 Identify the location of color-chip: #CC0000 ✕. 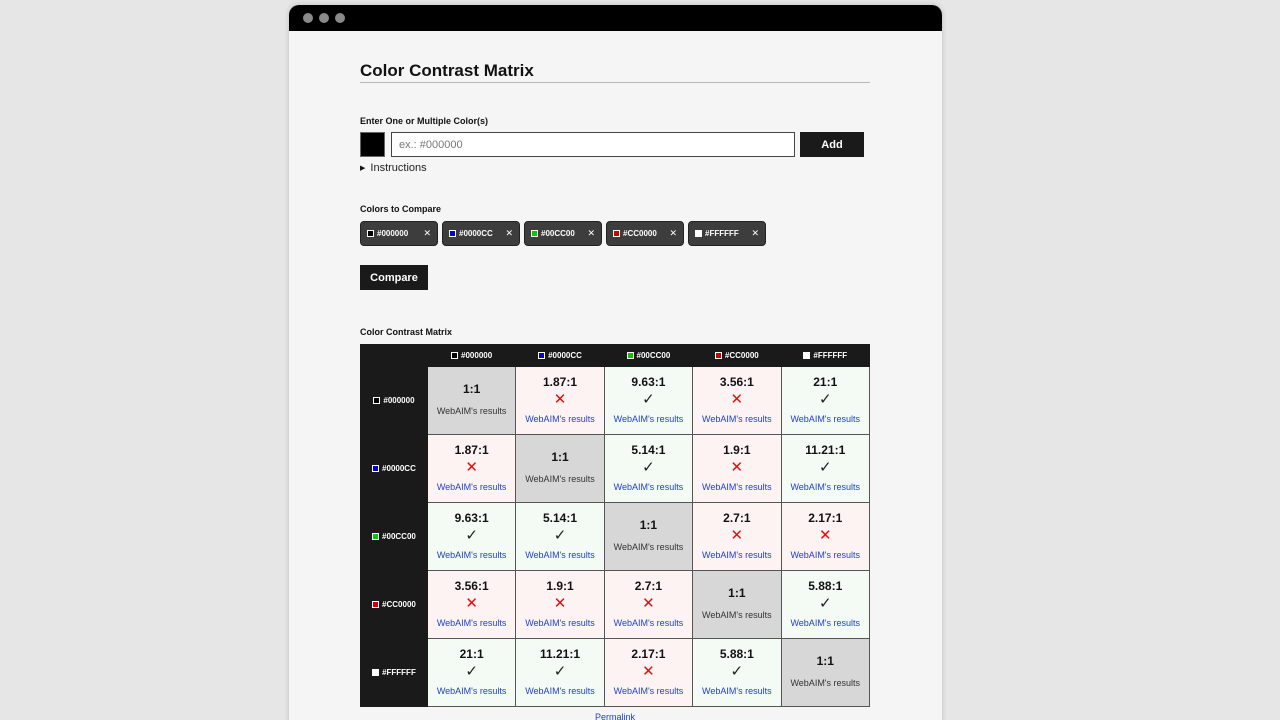
(645, 233).